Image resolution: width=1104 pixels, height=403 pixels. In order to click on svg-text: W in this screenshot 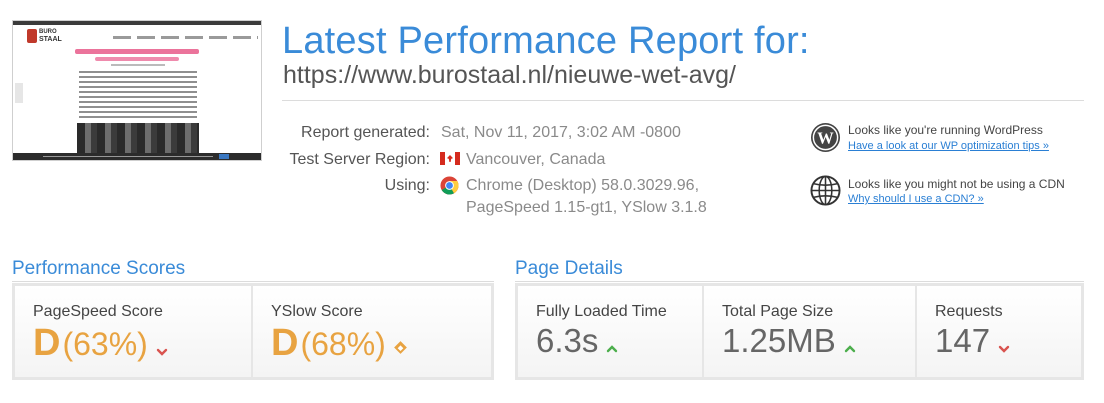, I will do `click(825, 137)`.